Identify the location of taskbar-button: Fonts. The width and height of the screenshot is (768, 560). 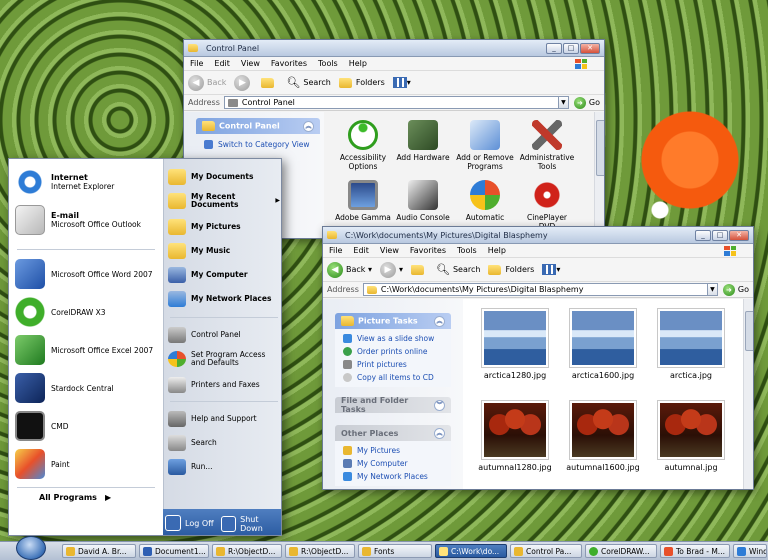
(395, 551).